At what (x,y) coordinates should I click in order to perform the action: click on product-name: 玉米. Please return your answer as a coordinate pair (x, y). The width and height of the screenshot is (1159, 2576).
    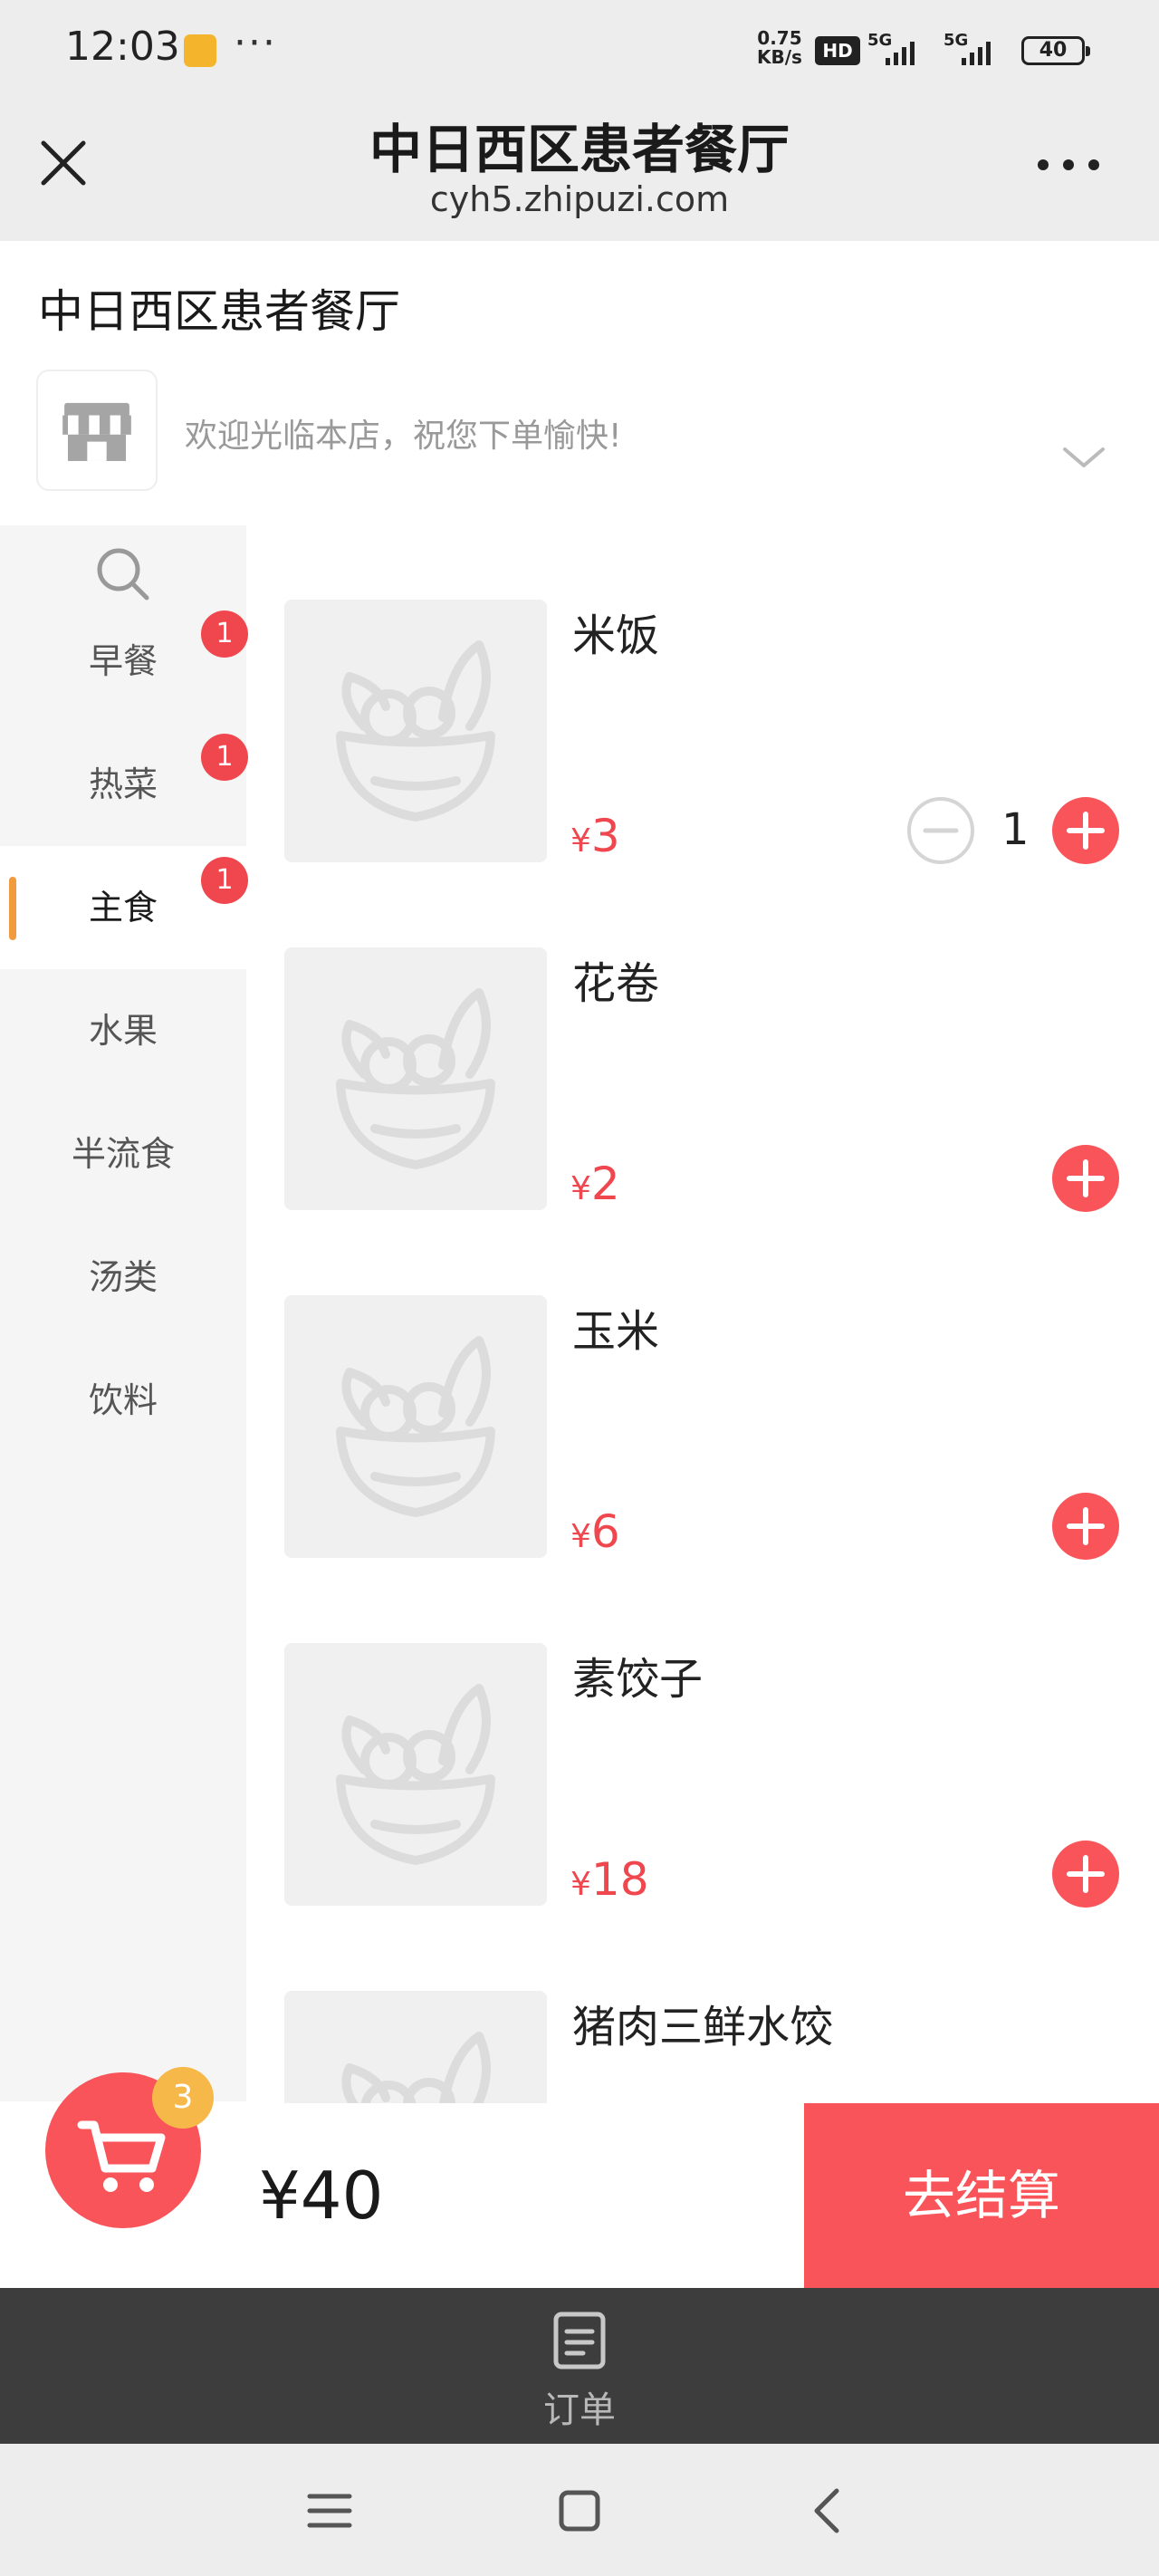
    Looking at the image, I should click on (616, 1331).